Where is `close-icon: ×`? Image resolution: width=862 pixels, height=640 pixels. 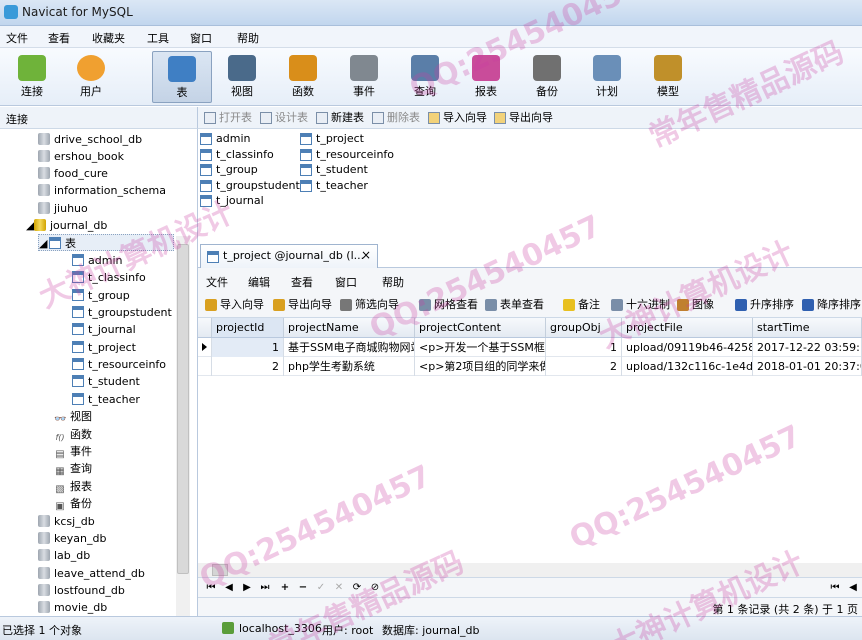
close-icon: × is located at coordinates (366, 255).